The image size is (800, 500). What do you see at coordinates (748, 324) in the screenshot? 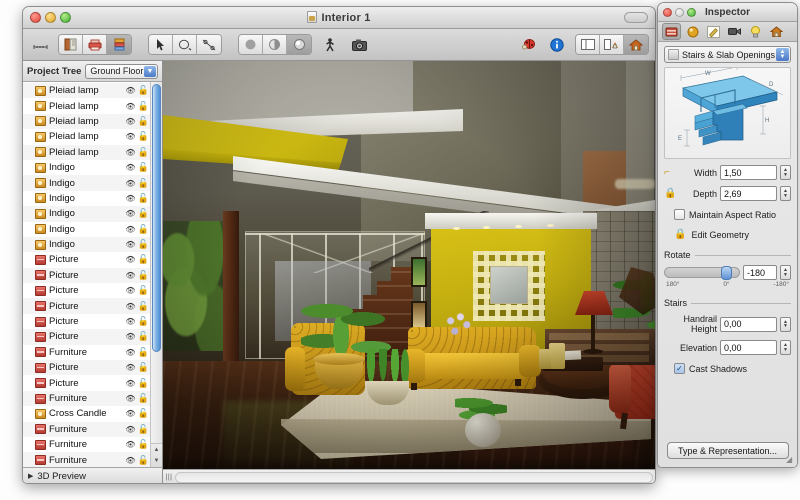
I see `handrail-height-input: 0,00` at bounding box center [748, 324].